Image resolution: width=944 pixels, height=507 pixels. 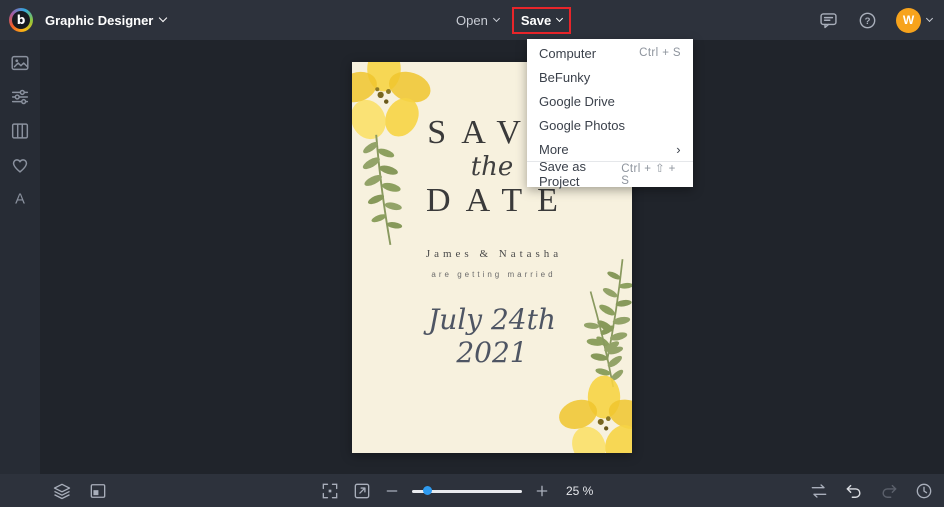 I want to click on menu-item-label: BeFunky, so click(x=565, y=77).